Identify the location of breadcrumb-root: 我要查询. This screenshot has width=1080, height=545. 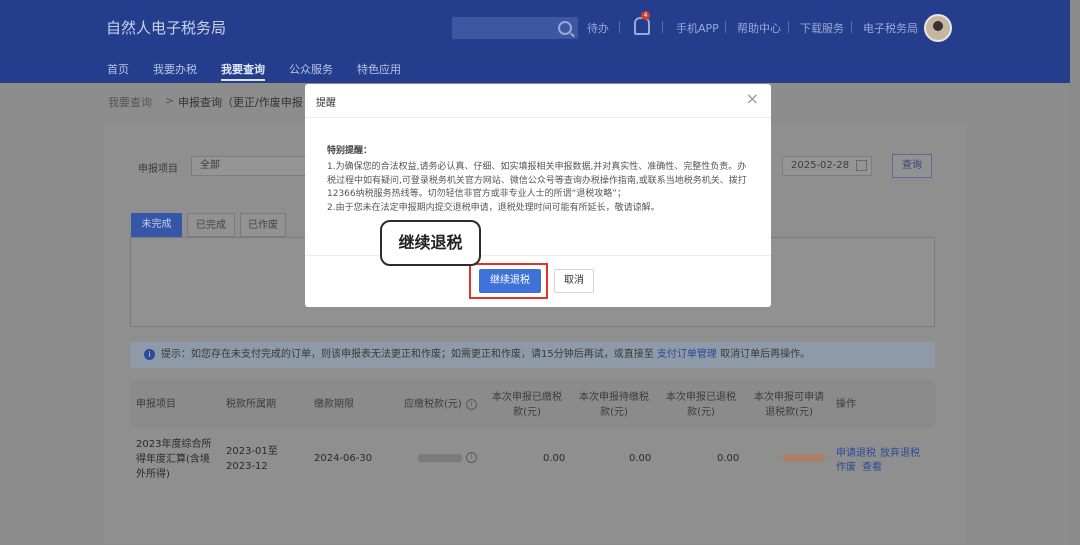
(130, 102).